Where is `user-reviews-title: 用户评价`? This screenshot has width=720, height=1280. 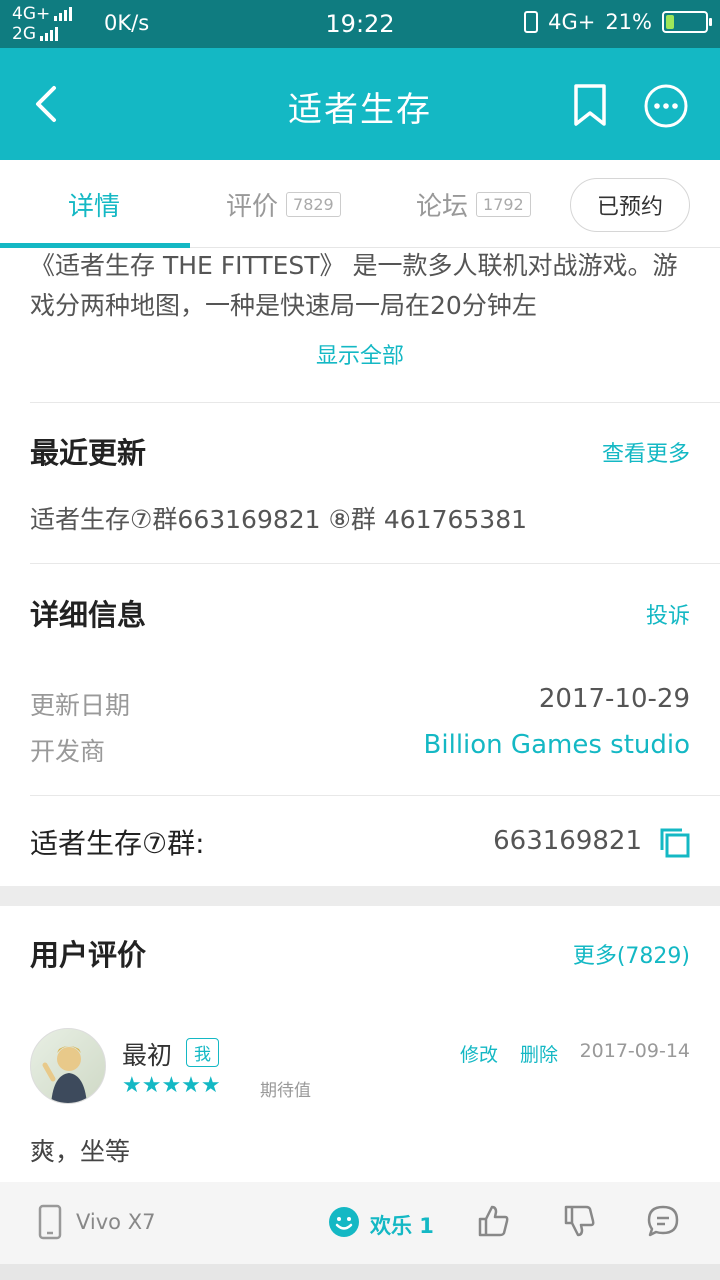 user-reviews-title: 用户评价 is located at coordinates (88, 955).